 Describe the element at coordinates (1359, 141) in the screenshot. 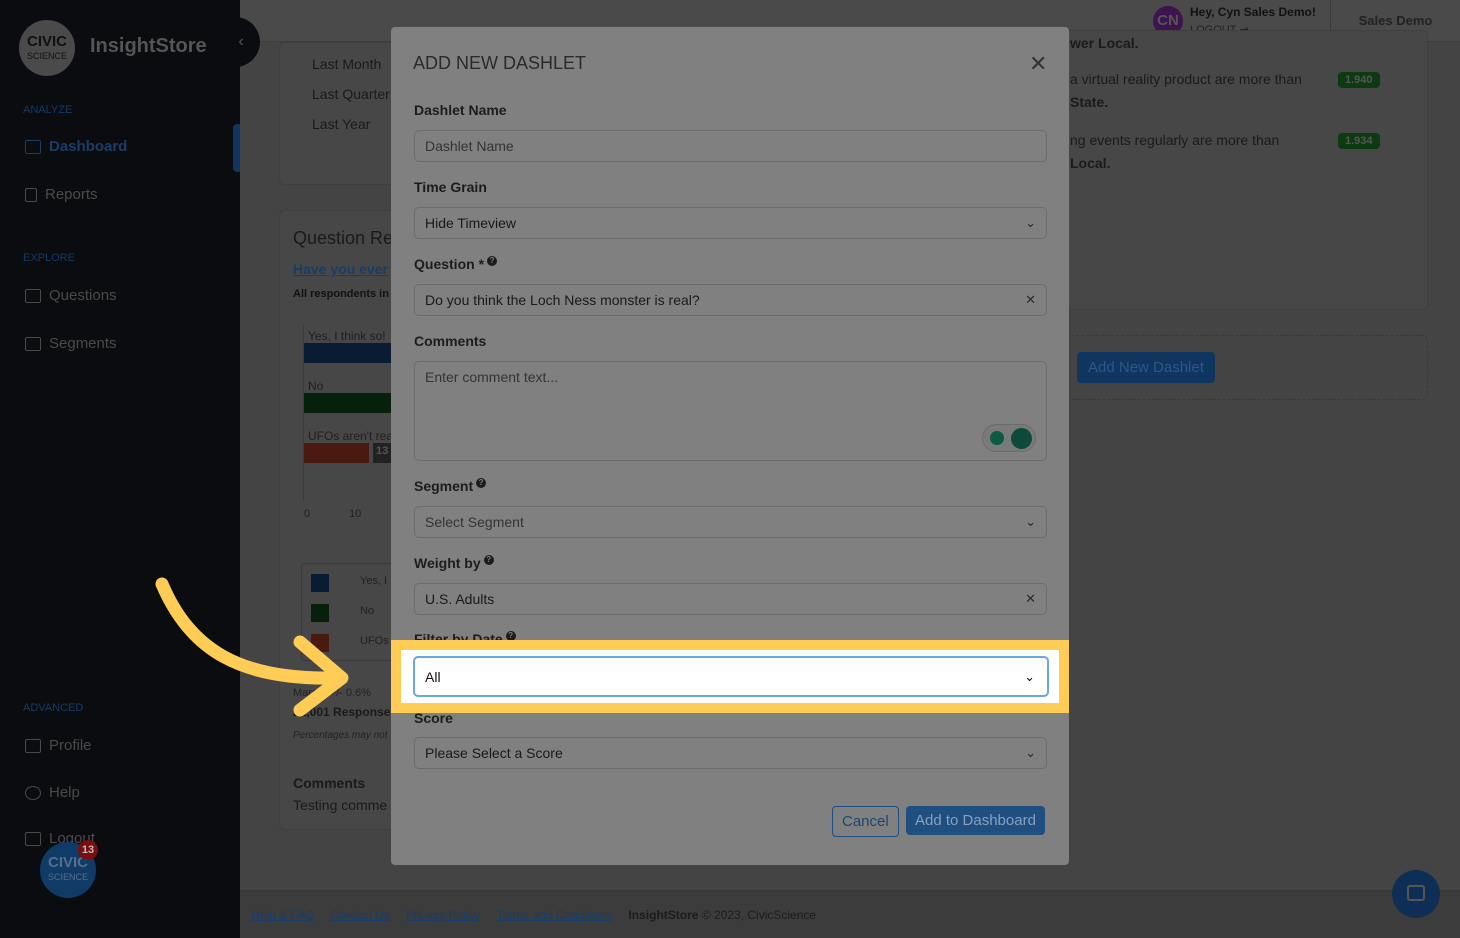

I see `score-badge: 1.934` at that location.